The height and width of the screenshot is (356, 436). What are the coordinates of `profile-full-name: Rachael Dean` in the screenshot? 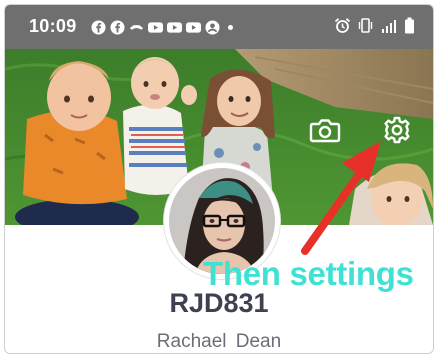 It's located at (219, 341).